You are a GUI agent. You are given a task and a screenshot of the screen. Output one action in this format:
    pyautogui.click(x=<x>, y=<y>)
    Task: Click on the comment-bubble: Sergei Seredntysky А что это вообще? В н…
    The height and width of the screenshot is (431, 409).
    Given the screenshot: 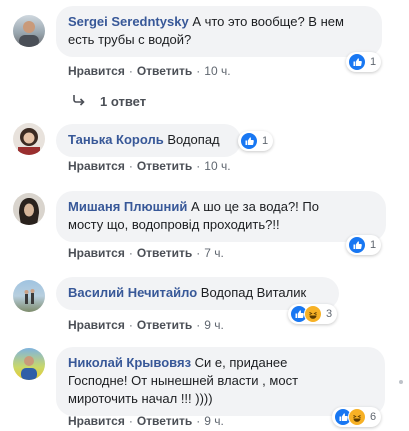 What is the action you would take?
    pyautogui.click(x=219, y=31)
    